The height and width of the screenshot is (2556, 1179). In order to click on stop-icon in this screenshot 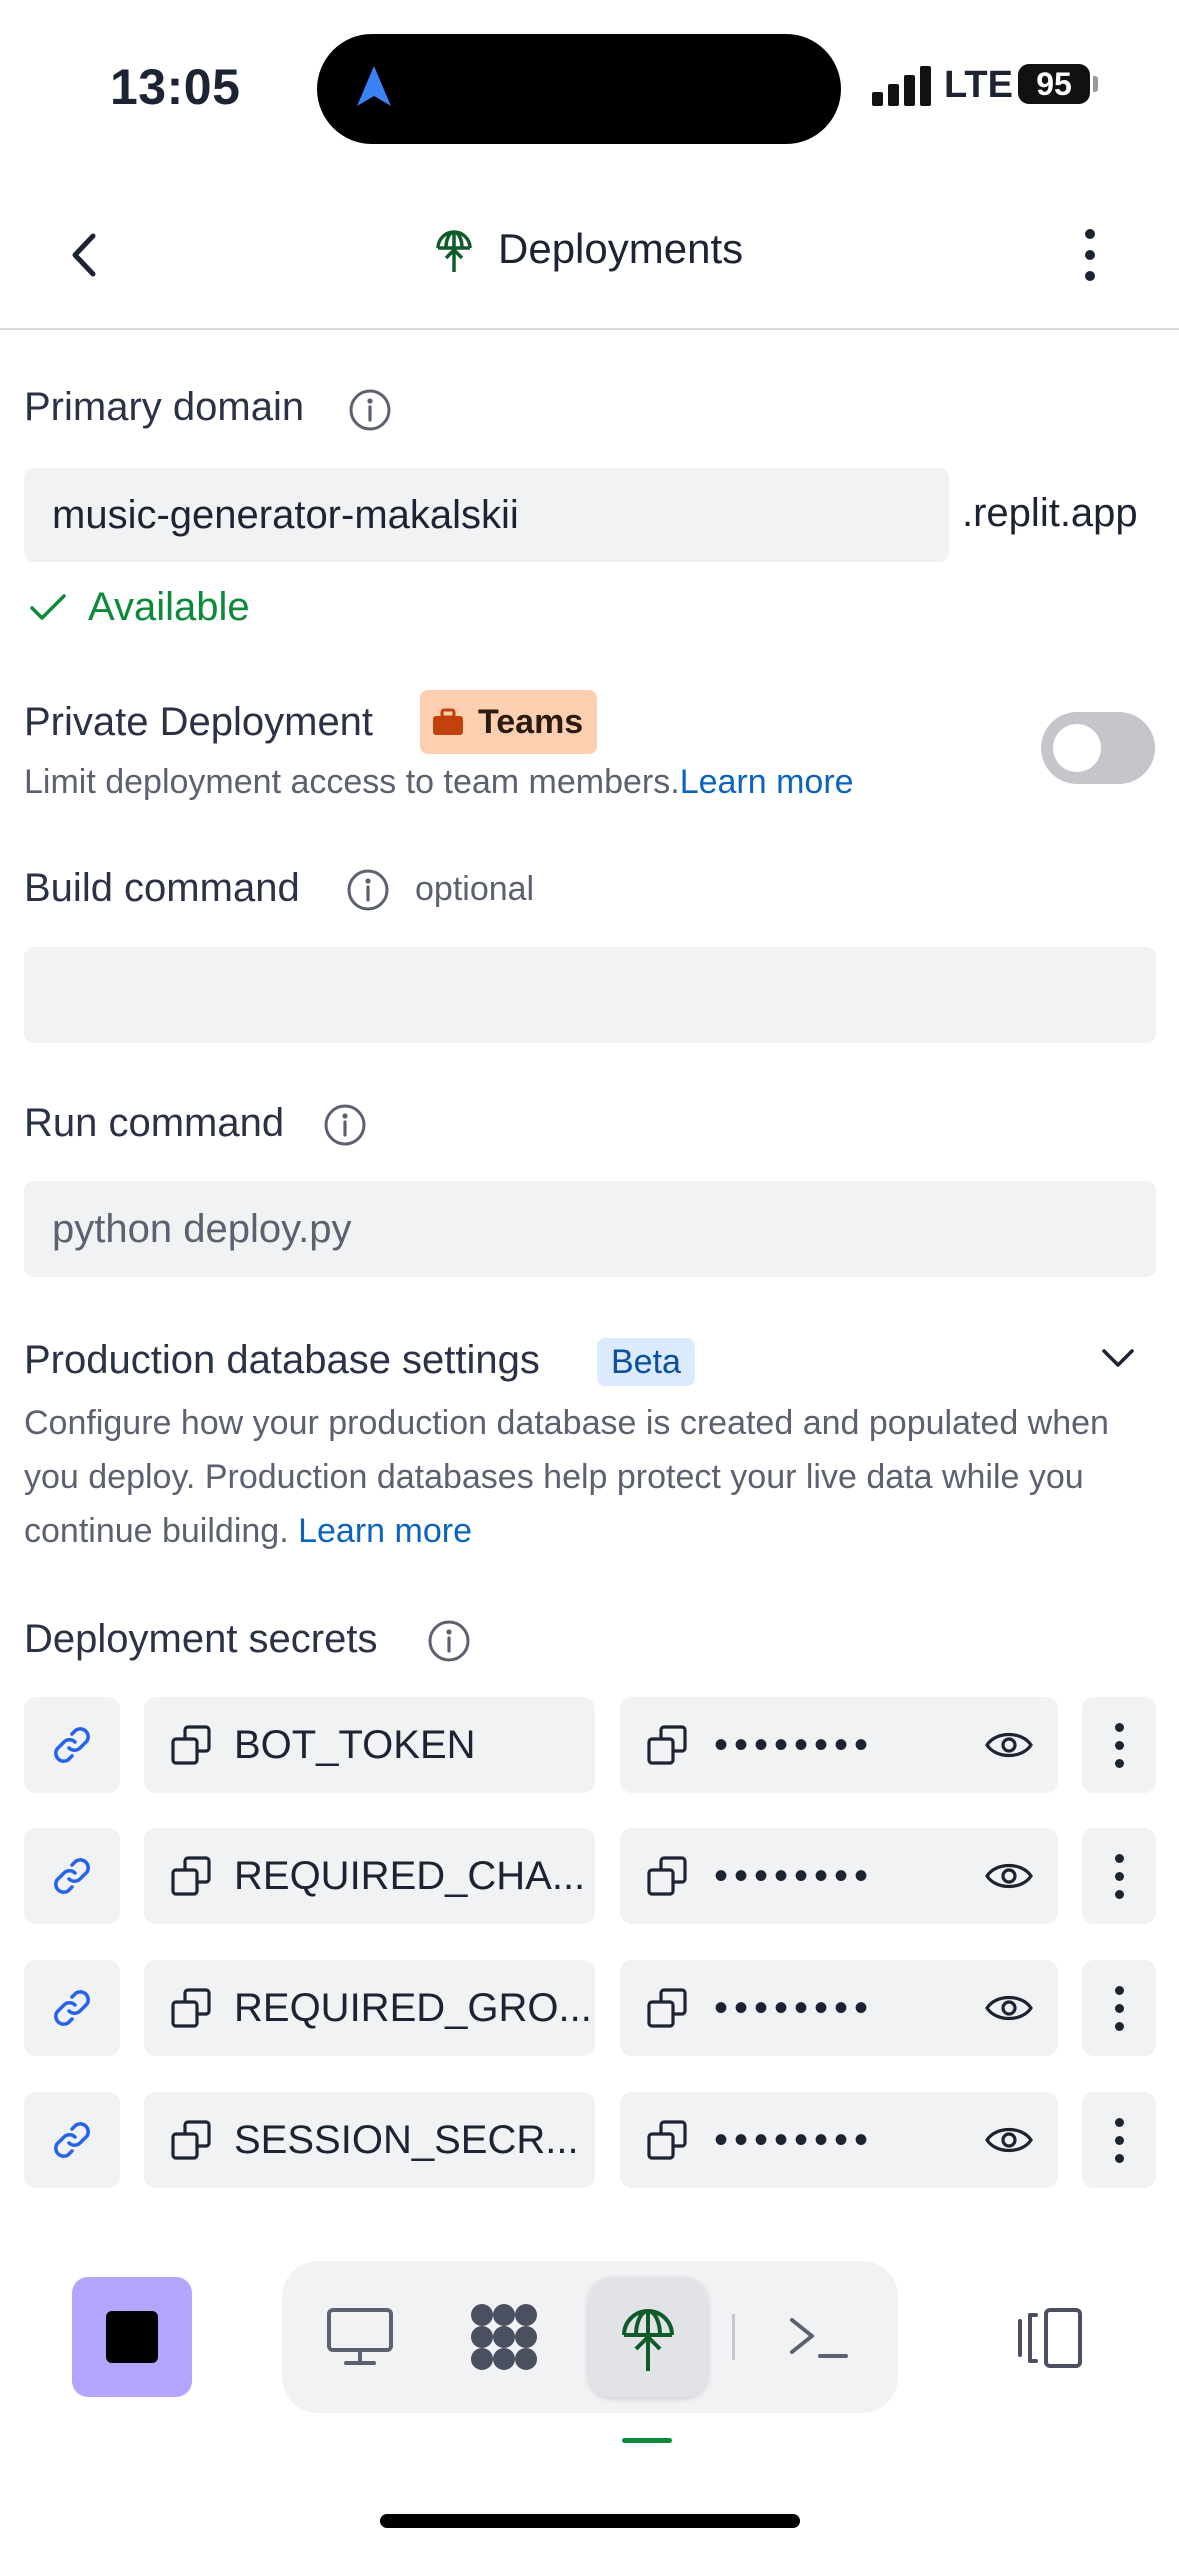, I will do `click(132, 2337)`.